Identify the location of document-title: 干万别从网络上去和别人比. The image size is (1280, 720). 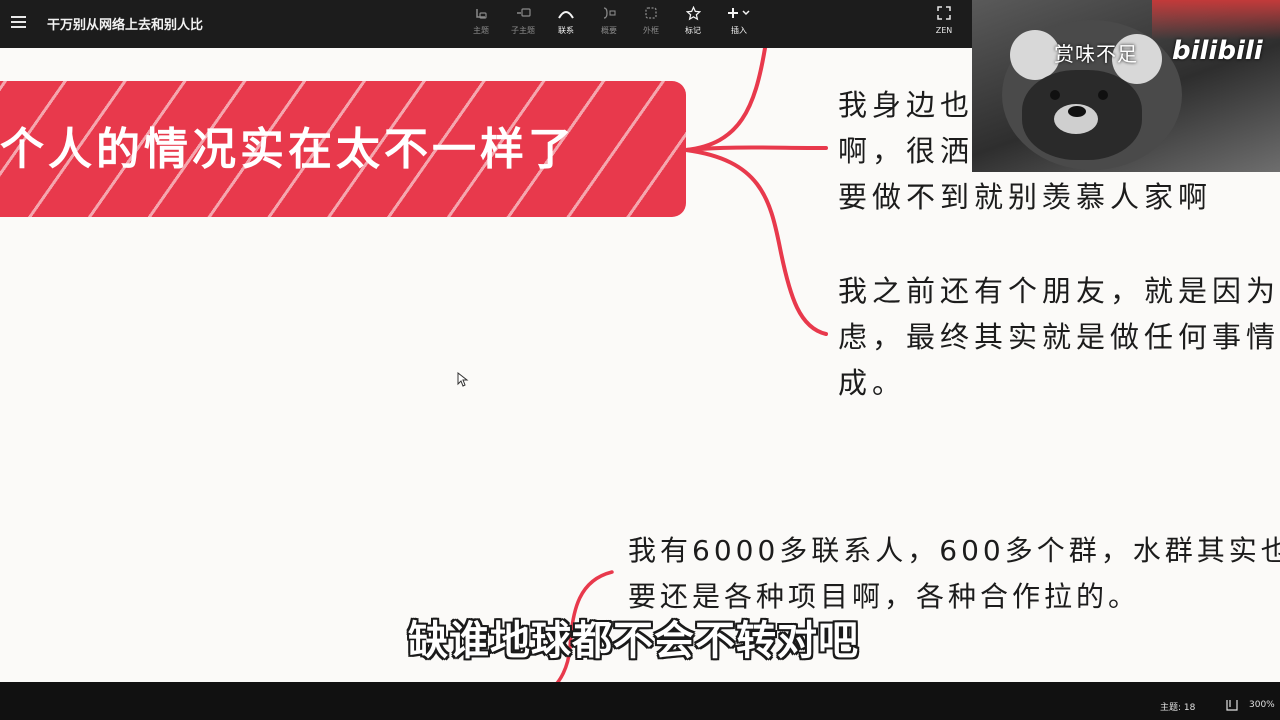
(125, 25).